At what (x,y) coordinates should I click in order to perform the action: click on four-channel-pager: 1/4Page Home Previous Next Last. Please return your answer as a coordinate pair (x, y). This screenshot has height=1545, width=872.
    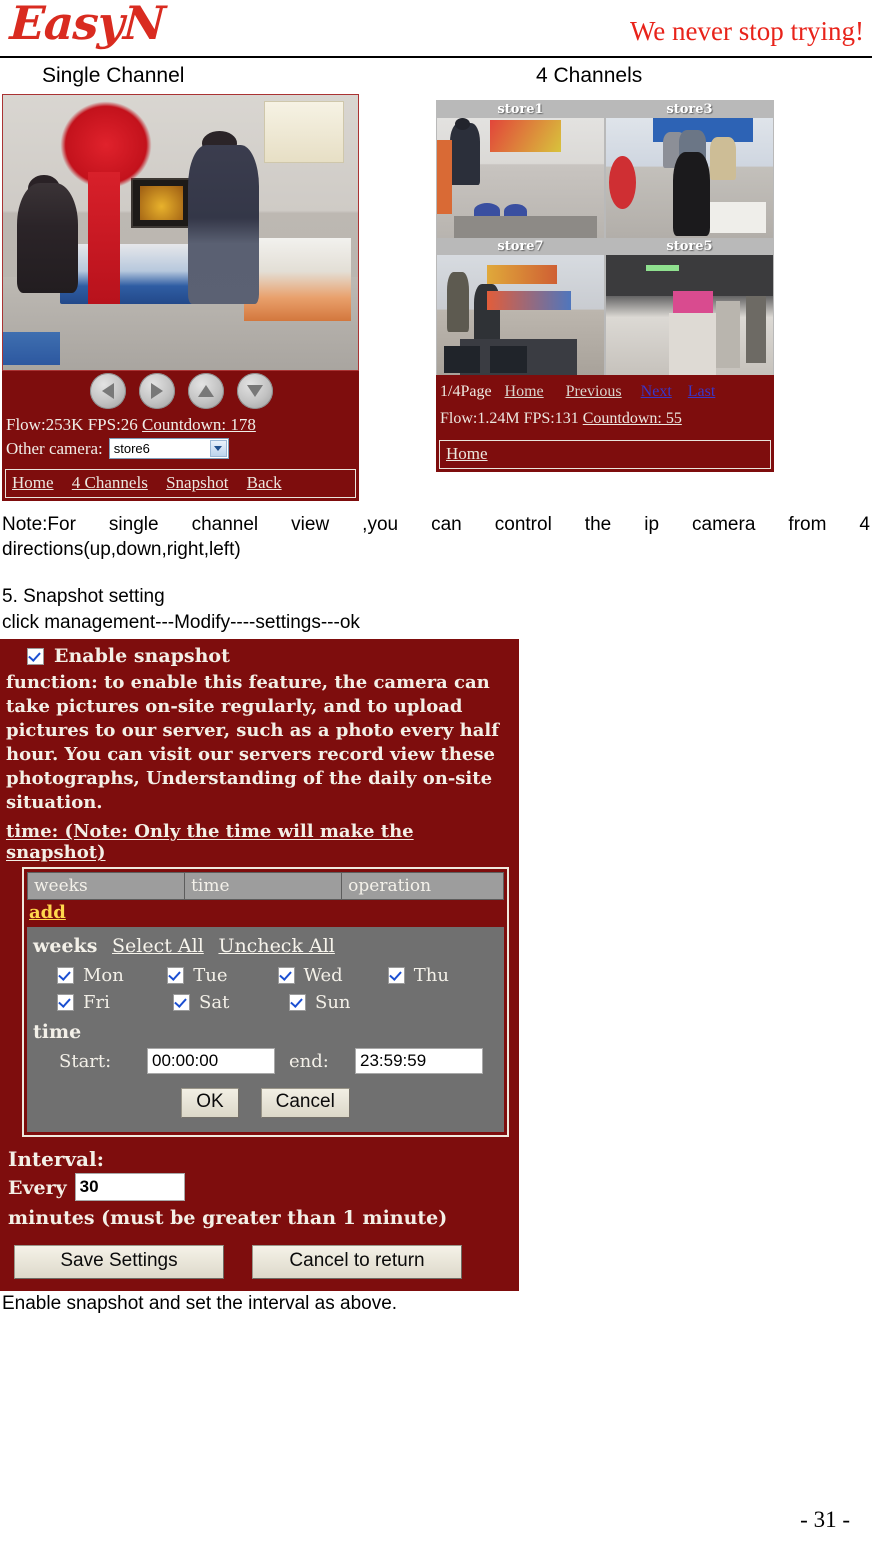
    Looking at the image, I should click on (605, 389).